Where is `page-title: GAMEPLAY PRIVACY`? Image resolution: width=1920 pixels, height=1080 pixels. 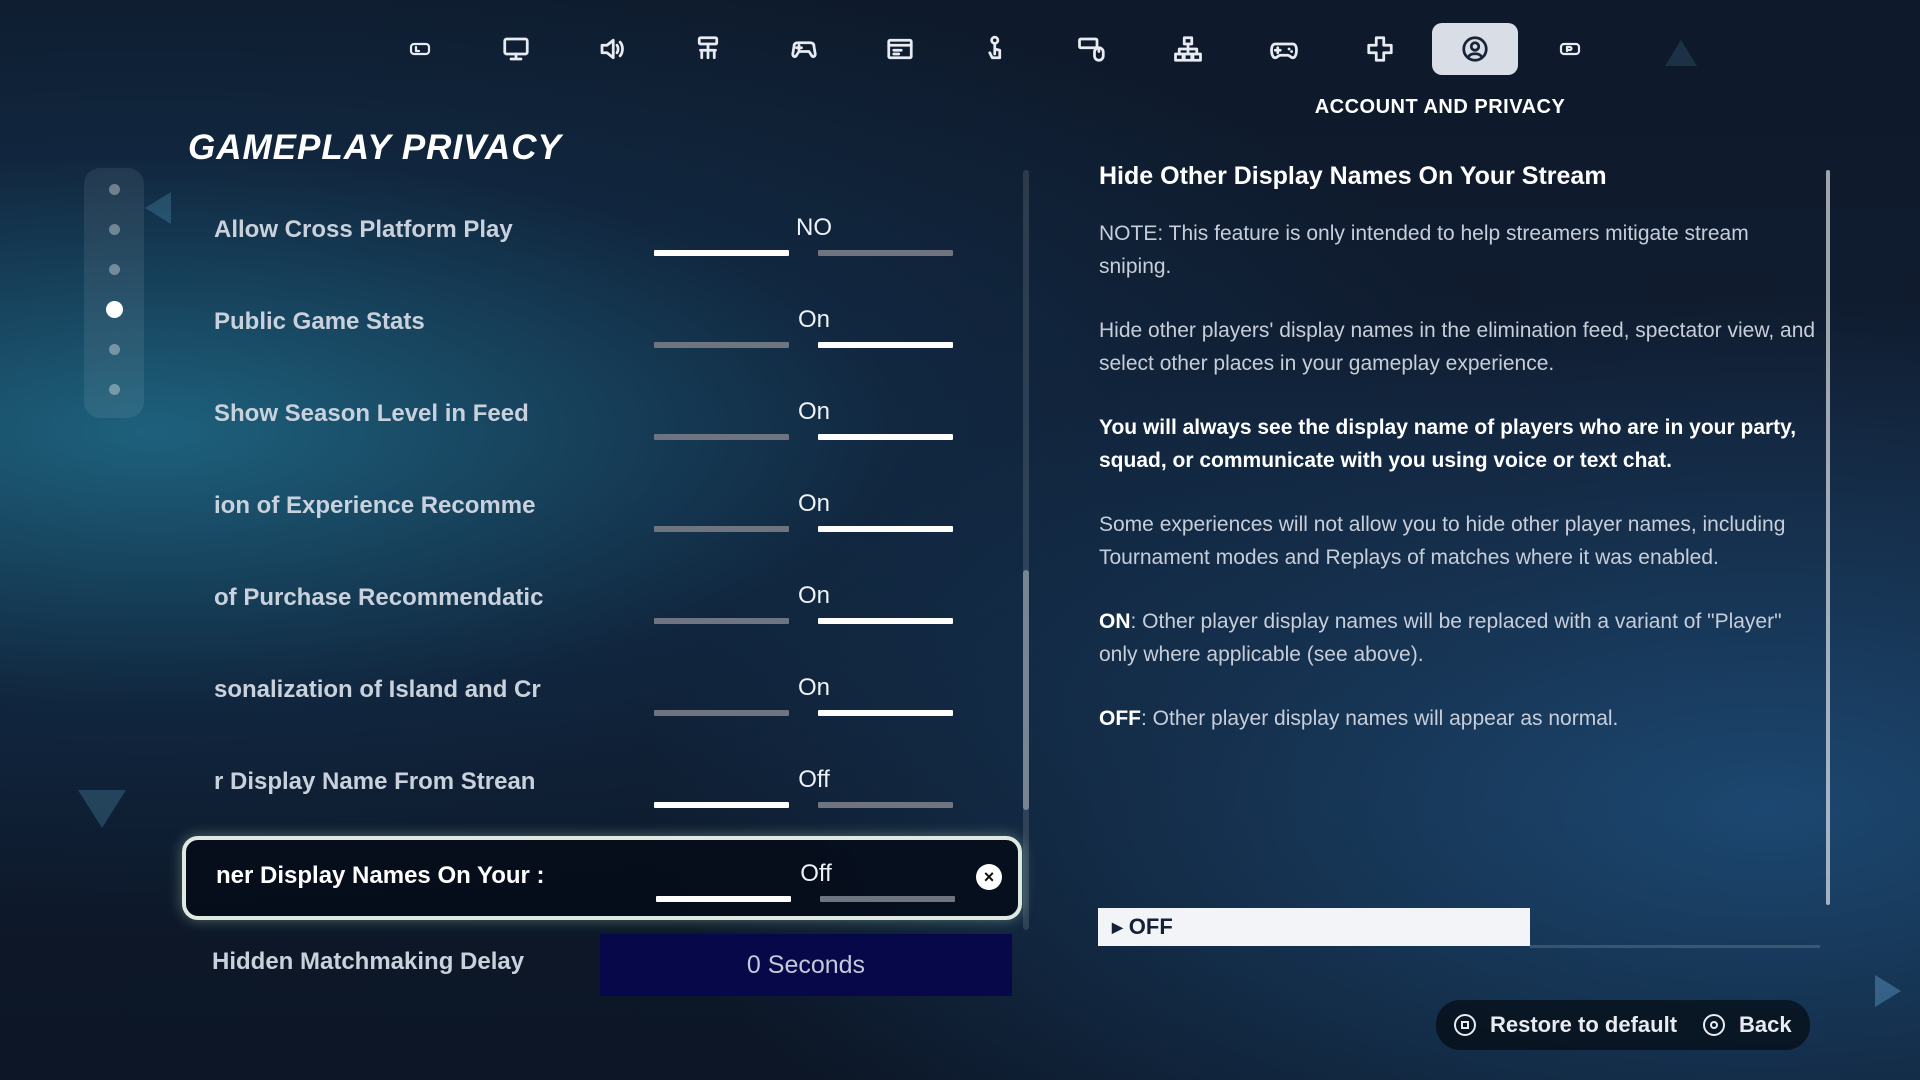 page-title: GAMEPLAY PRIVACY is located at coordinates (375, 147).